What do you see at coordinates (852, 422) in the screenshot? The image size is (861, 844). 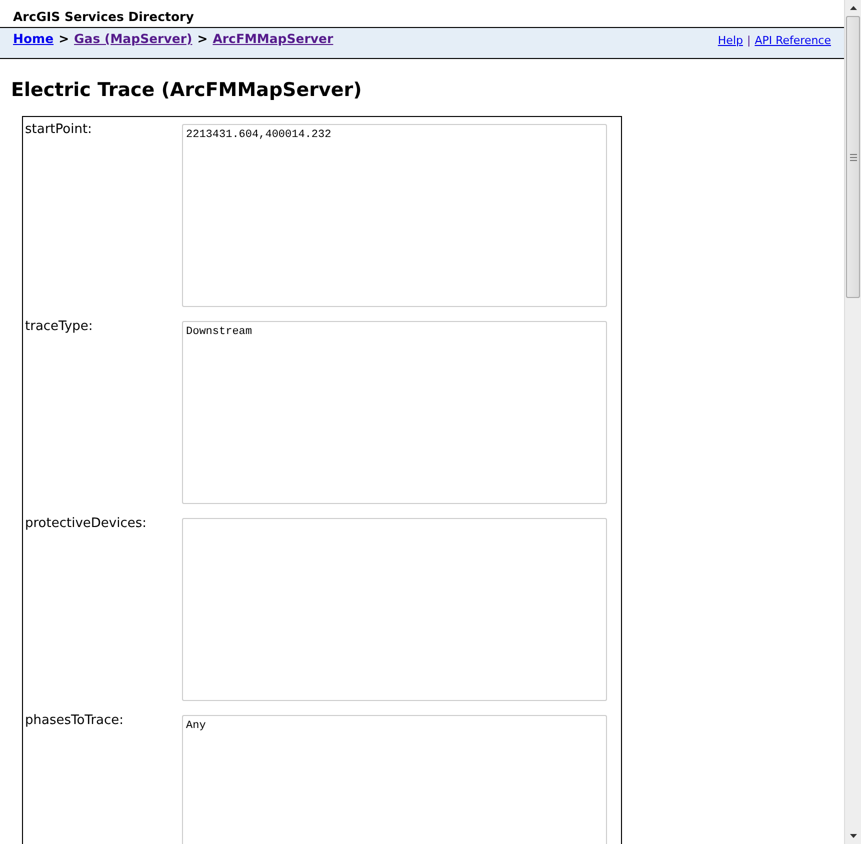 I see `scrollbar` at bounding box center [852, 422].